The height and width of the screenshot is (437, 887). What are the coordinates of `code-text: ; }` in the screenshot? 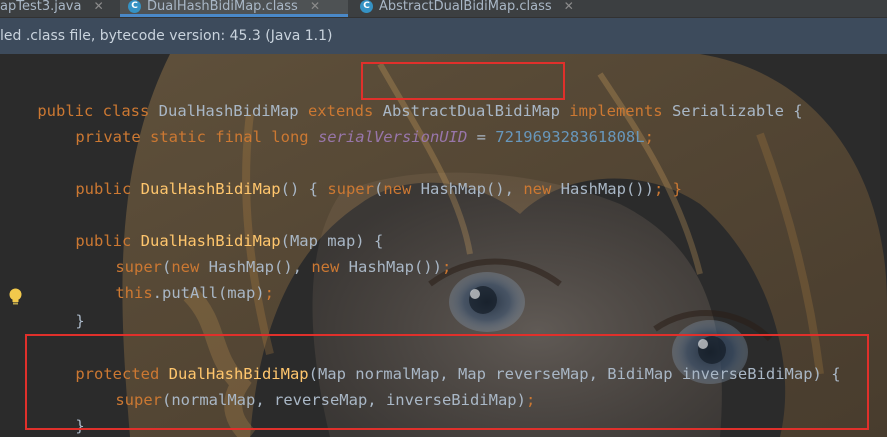 It's located at (667, 189).